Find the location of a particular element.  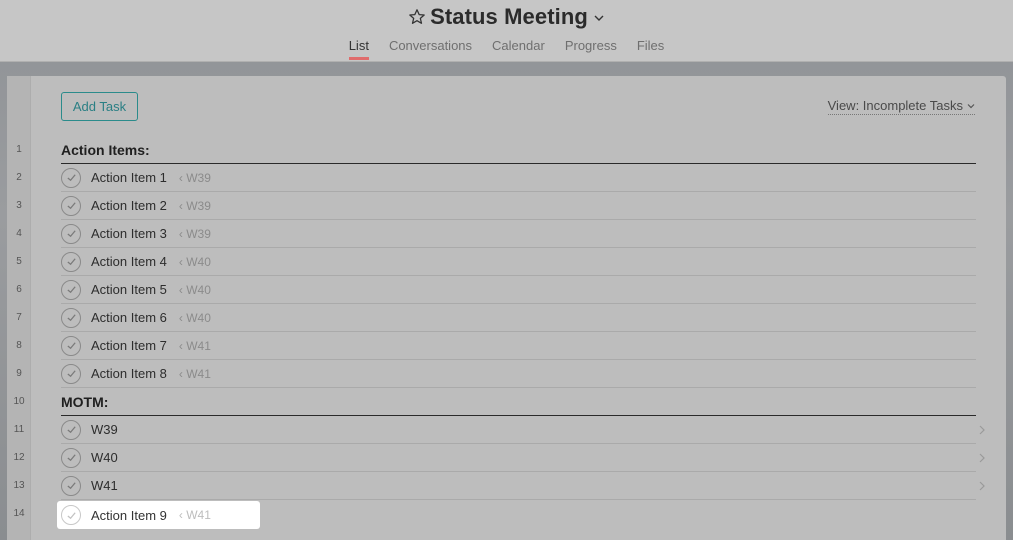

task-row: W40 is located at coordinates (523, 458).